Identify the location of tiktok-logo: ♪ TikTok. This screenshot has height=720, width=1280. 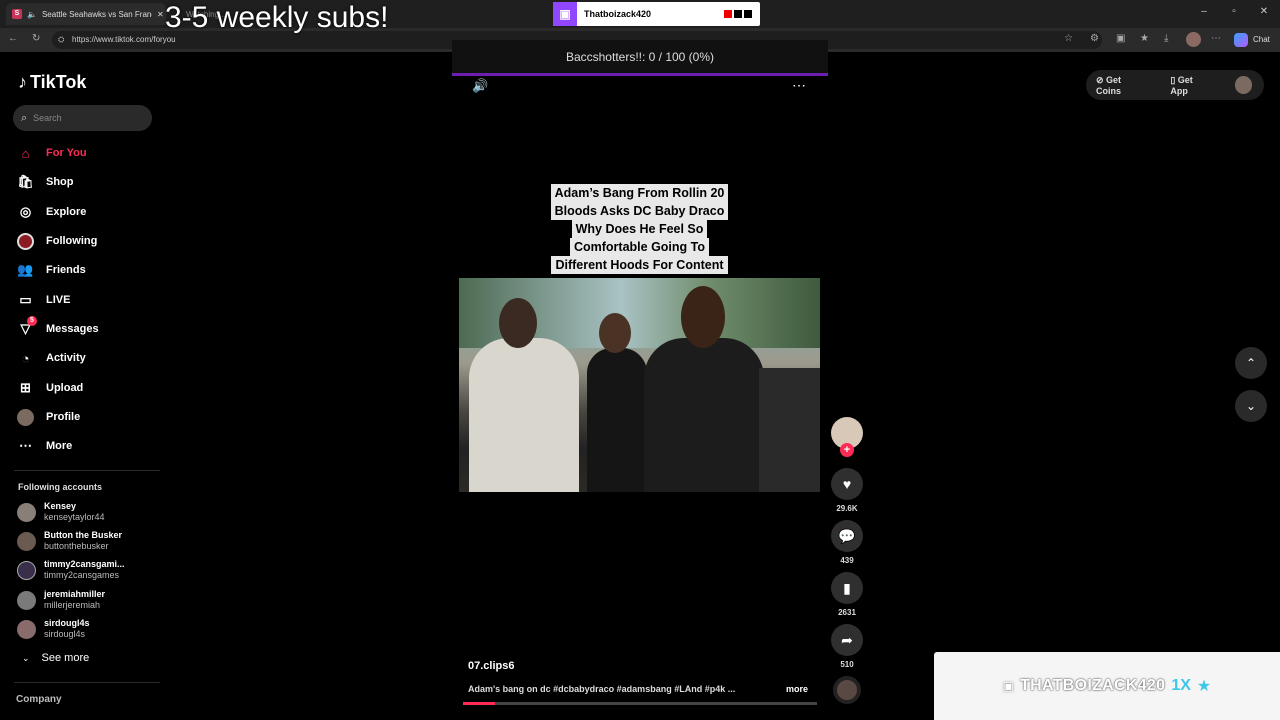
(52, 82).